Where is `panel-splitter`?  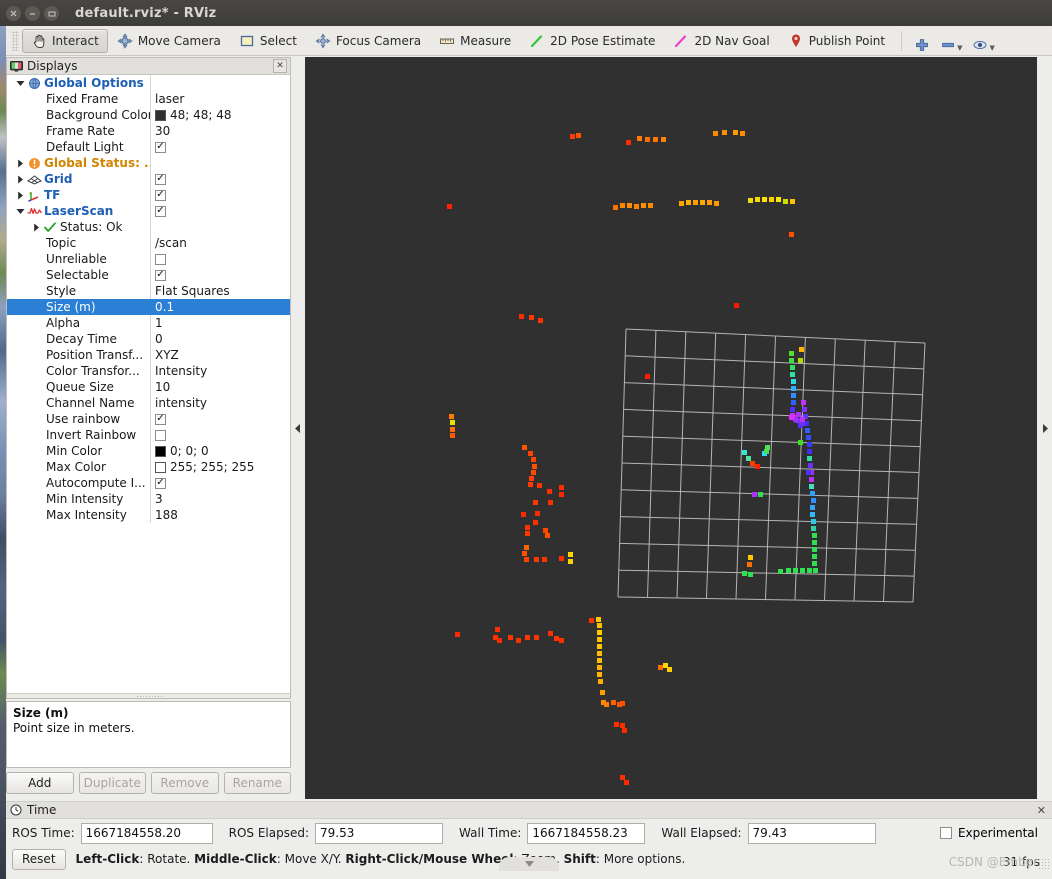
panel-splitter is located at coordinates (148, 695).